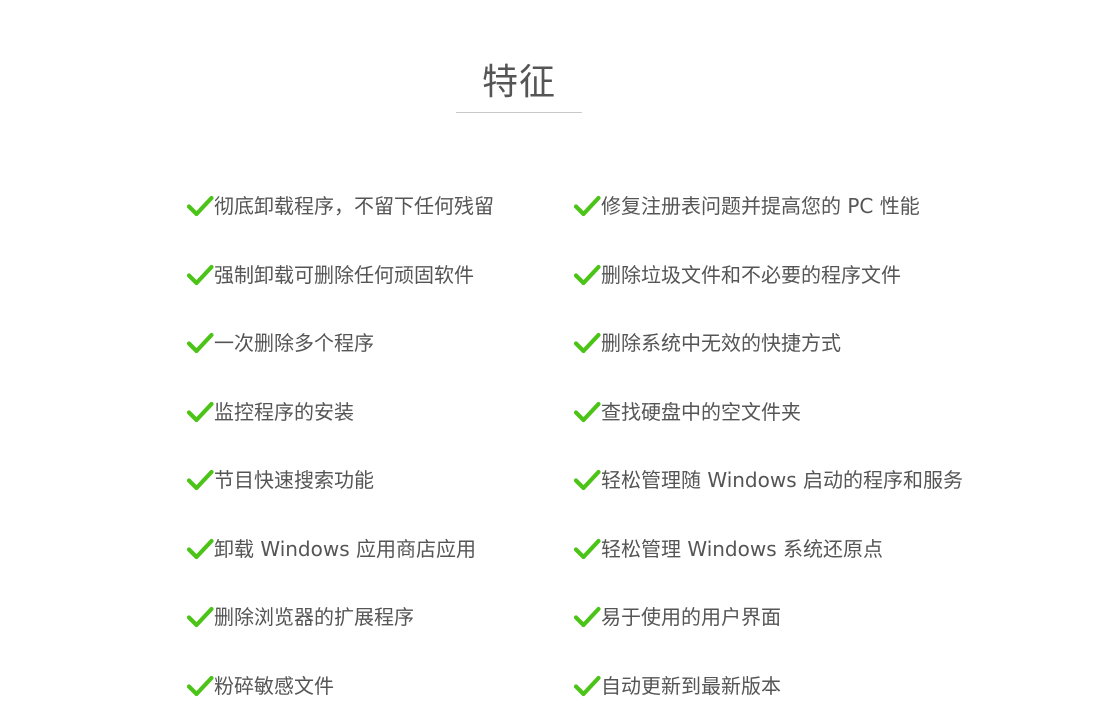  I want to click on feature-item: 修复注册表问题并提高您的 PC 性能, so click(768, 206).